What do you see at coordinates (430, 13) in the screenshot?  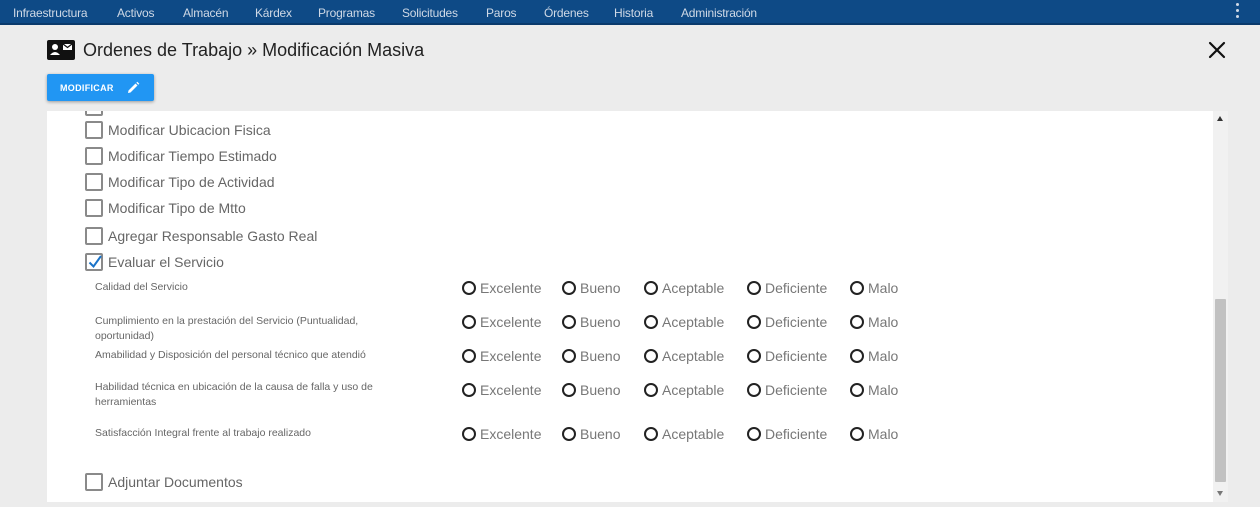 I see `nav-item-solicitudes: Solicitudes` at bounding box center [430, 13].